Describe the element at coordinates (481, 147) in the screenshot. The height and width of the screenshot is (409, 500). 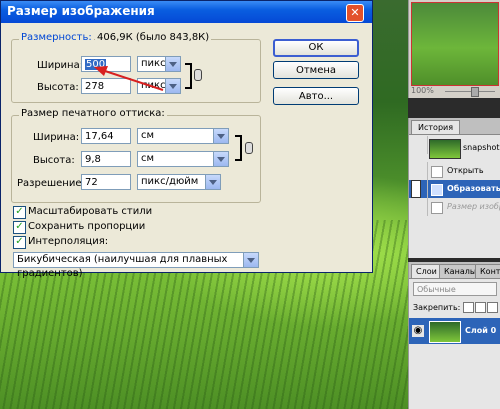
I see `snapshot-label: snapshot2011` at that location.